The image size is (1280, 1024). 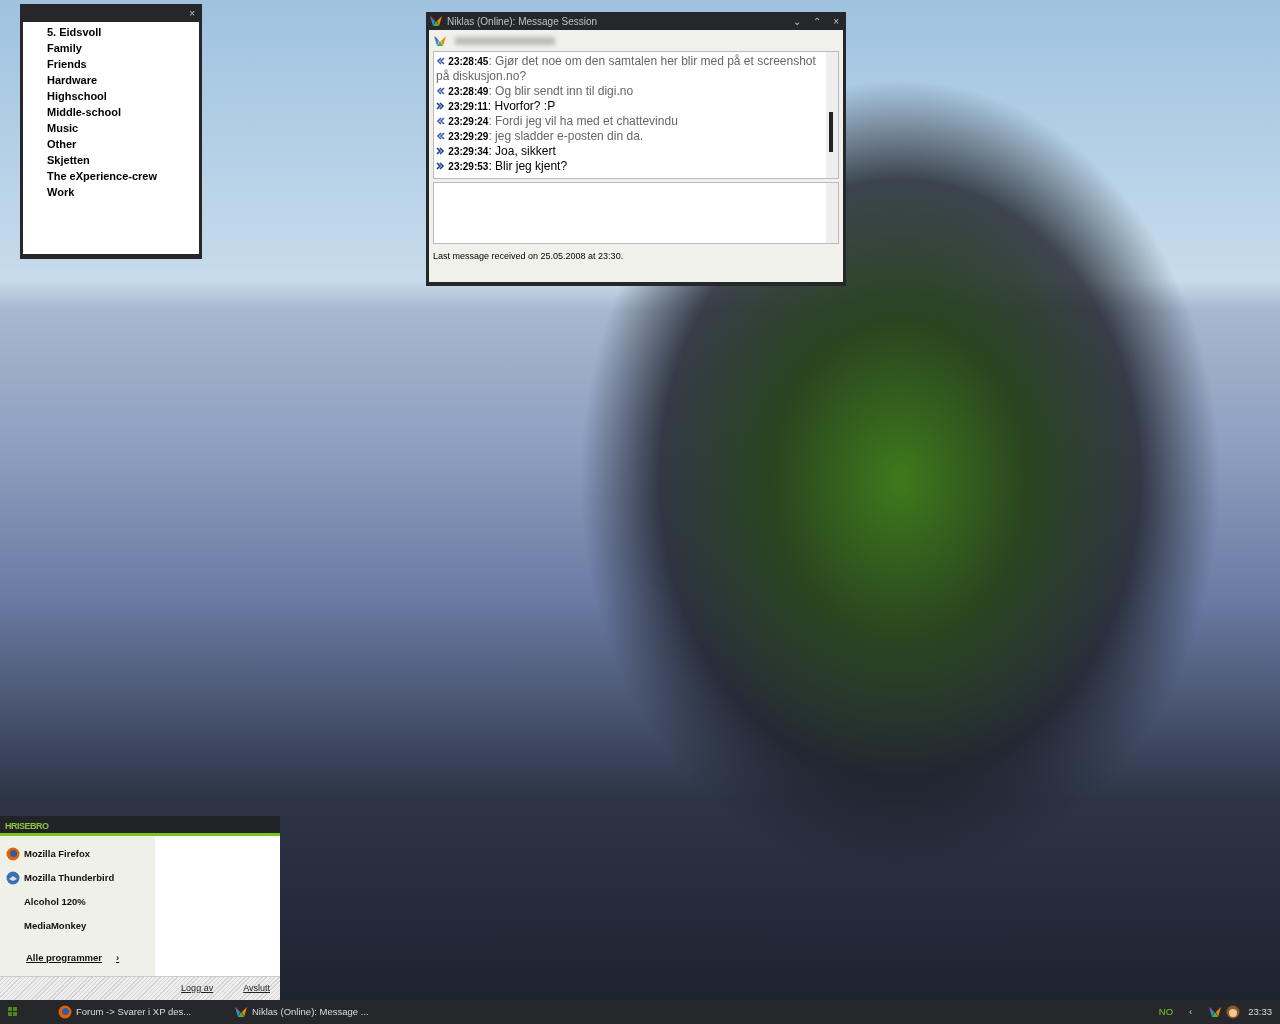 I want to click on minimize-button: ⌄, so click(x=797, y=21).